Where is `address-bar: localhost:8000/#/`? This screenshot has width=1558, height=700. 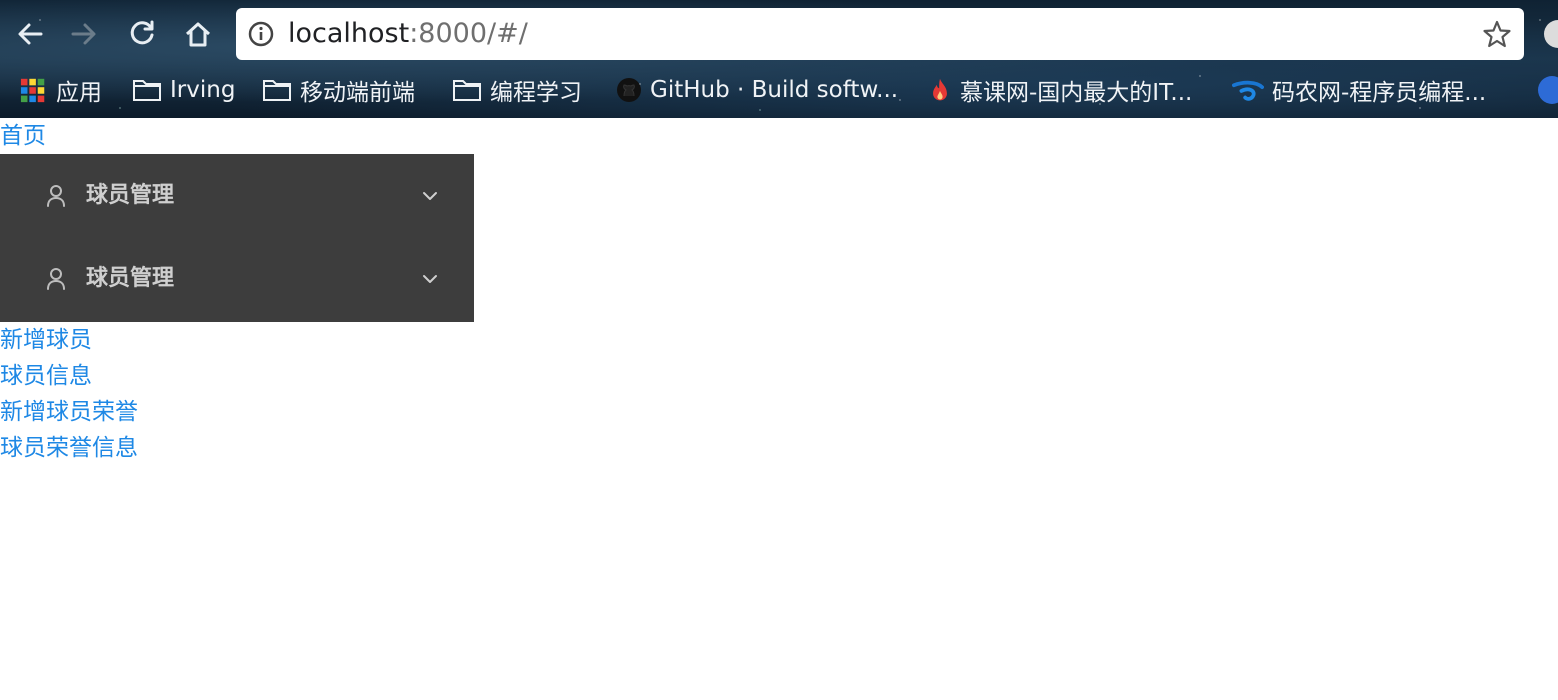 address-bar: localhost:8000/#/ is located at coordinates (880, 34).